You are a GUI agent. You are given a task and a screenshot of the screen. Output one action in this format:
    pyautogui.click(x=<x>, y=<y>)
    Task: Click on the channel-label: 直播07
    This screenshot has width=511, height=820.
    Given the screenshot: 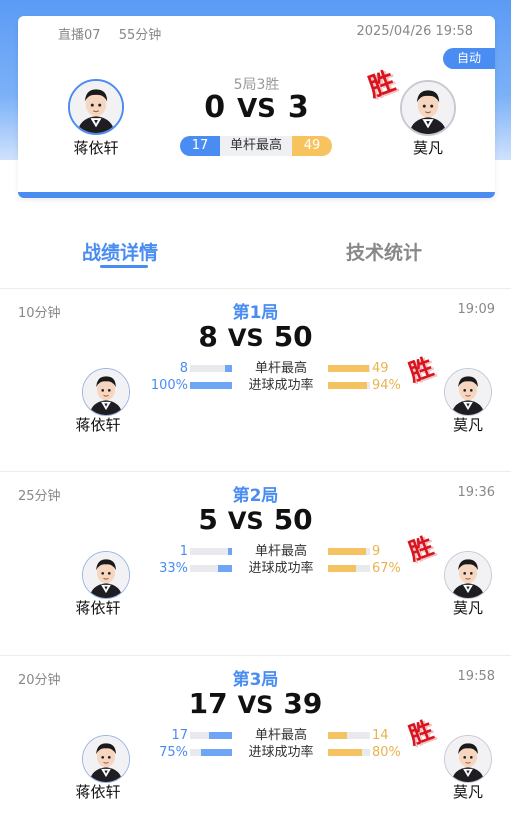 What is the action you would take?
    pyautogui.click(x=79, y=35)
    